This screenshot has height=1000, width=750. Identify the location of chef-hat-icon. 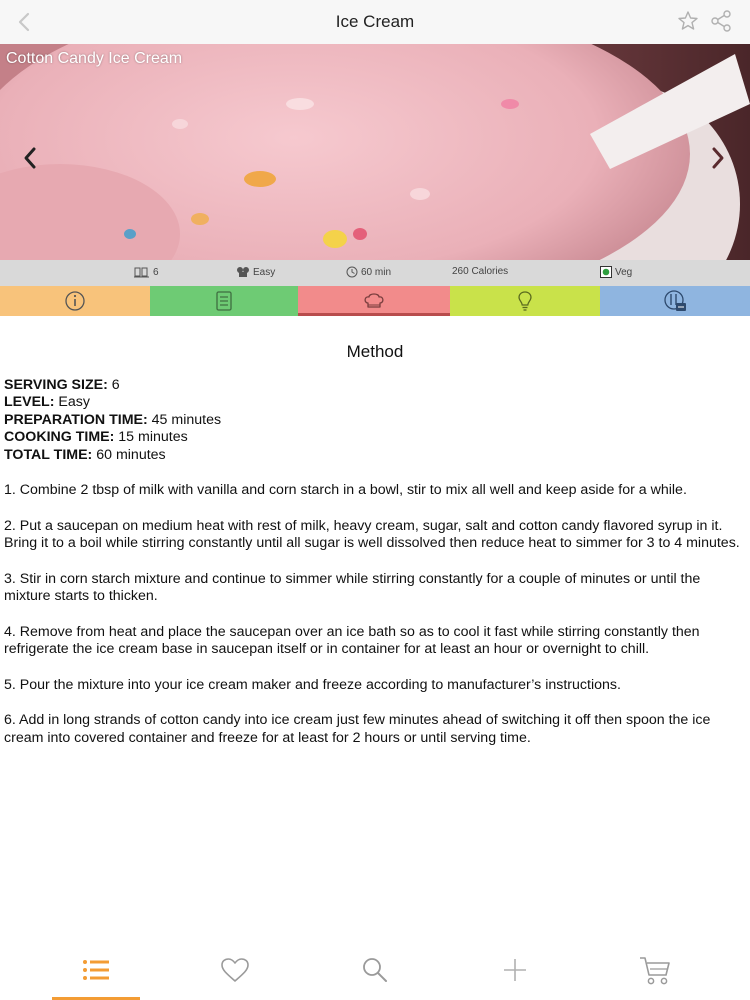
(374, 300).